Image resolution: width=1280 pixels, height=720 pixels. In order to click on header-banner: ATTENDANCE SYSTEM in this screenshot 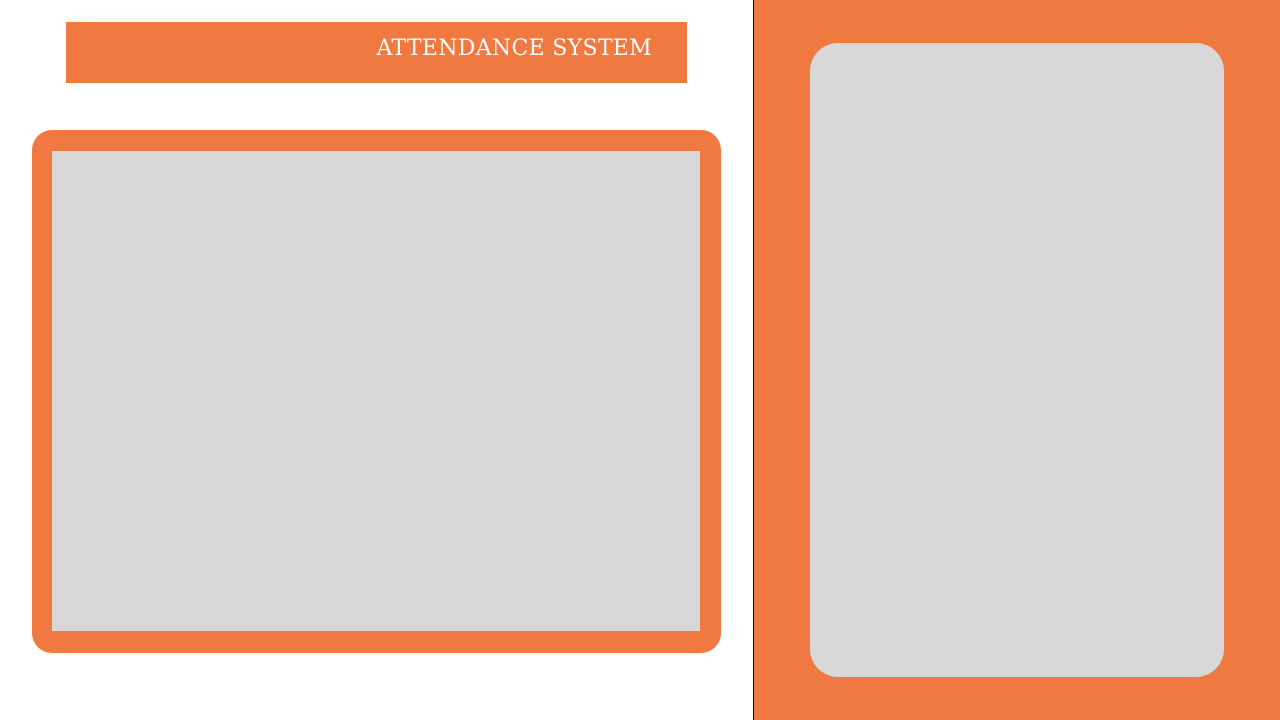, I will do `click(376, 52)`.